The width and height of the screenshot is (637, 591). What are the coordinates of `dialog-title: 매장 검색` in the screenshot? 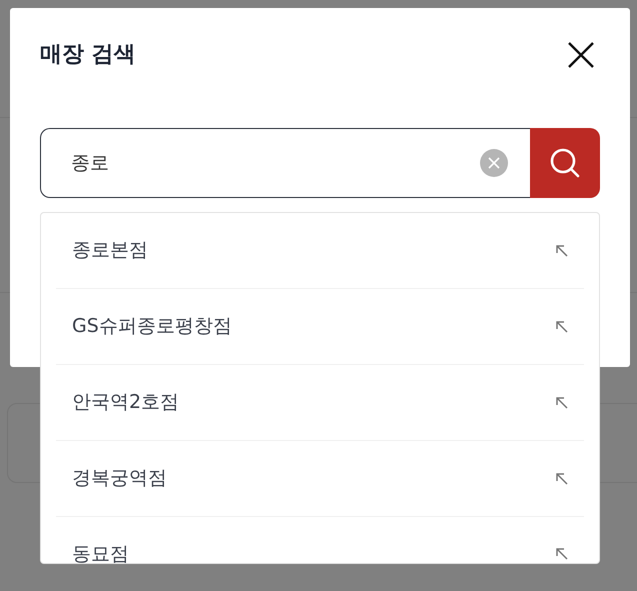 It's located at (88, 55).